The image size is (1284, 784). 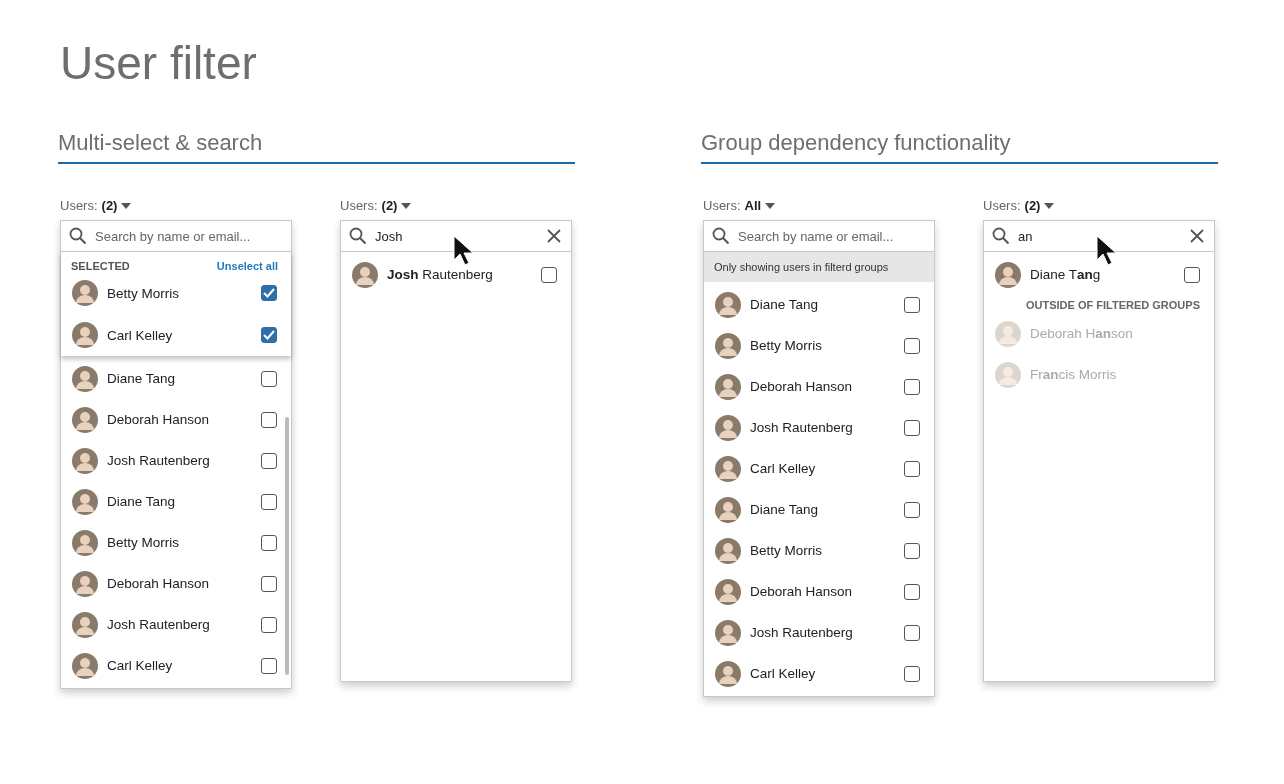 What do you see at coordinates (287, 546) in the screenshot?
I see `scrollbar` at bounding box center [287, 546].